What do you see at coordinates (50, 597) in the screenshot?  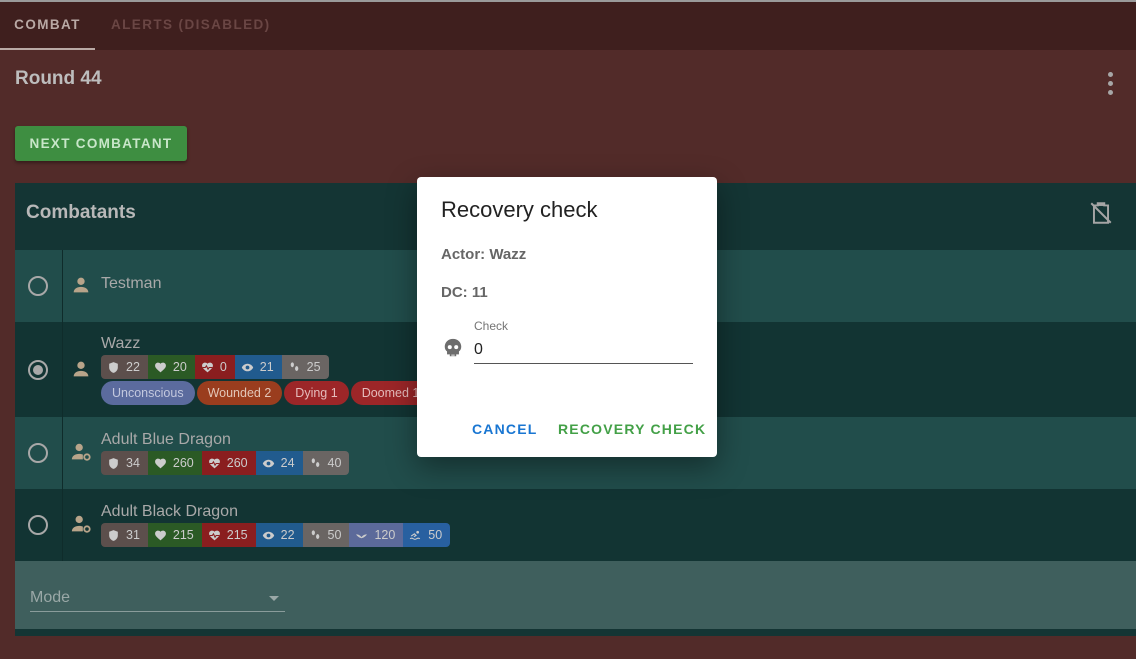 I see `mode-label: Mode` at bounding box center [50, 597].